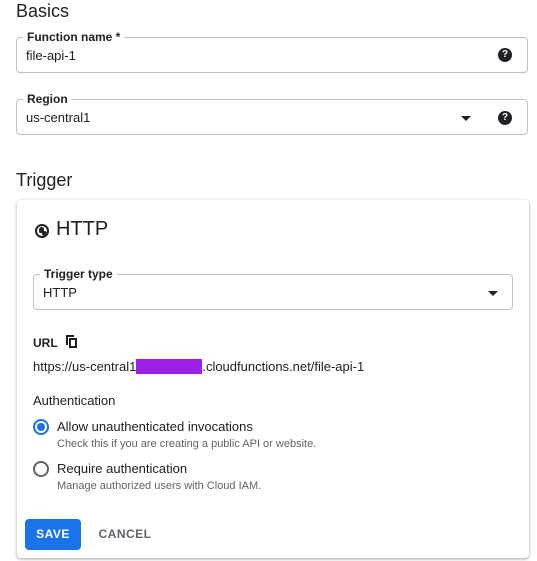 This screenshot has height=561, width=537. What do you see at coordinates (72, 341) in the screenshot?
I see `copy-icon` at bounding box center [72, 341].